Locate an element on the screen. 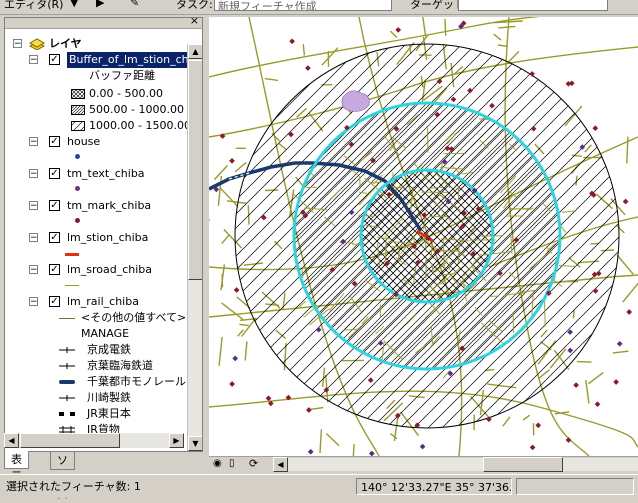 This screenshot has width=638, height=503. scroll-right-icon: ▶ is located at coordinates (176, 440).